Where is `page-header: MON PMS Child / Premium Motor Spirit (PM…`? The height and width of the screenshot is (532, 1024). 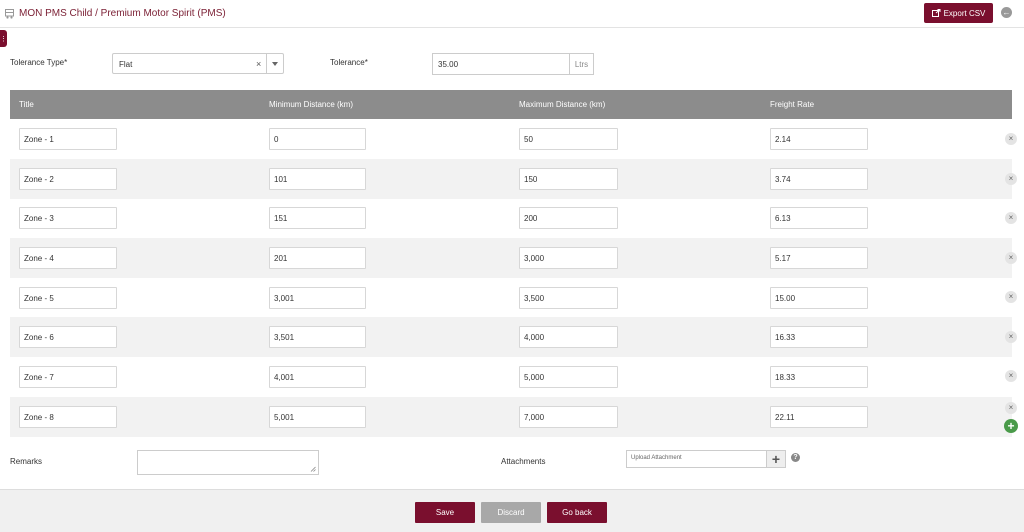
page-header: MON PMS Child / Premium Motor Spirit (PM… is located at coordinates (512, 14).